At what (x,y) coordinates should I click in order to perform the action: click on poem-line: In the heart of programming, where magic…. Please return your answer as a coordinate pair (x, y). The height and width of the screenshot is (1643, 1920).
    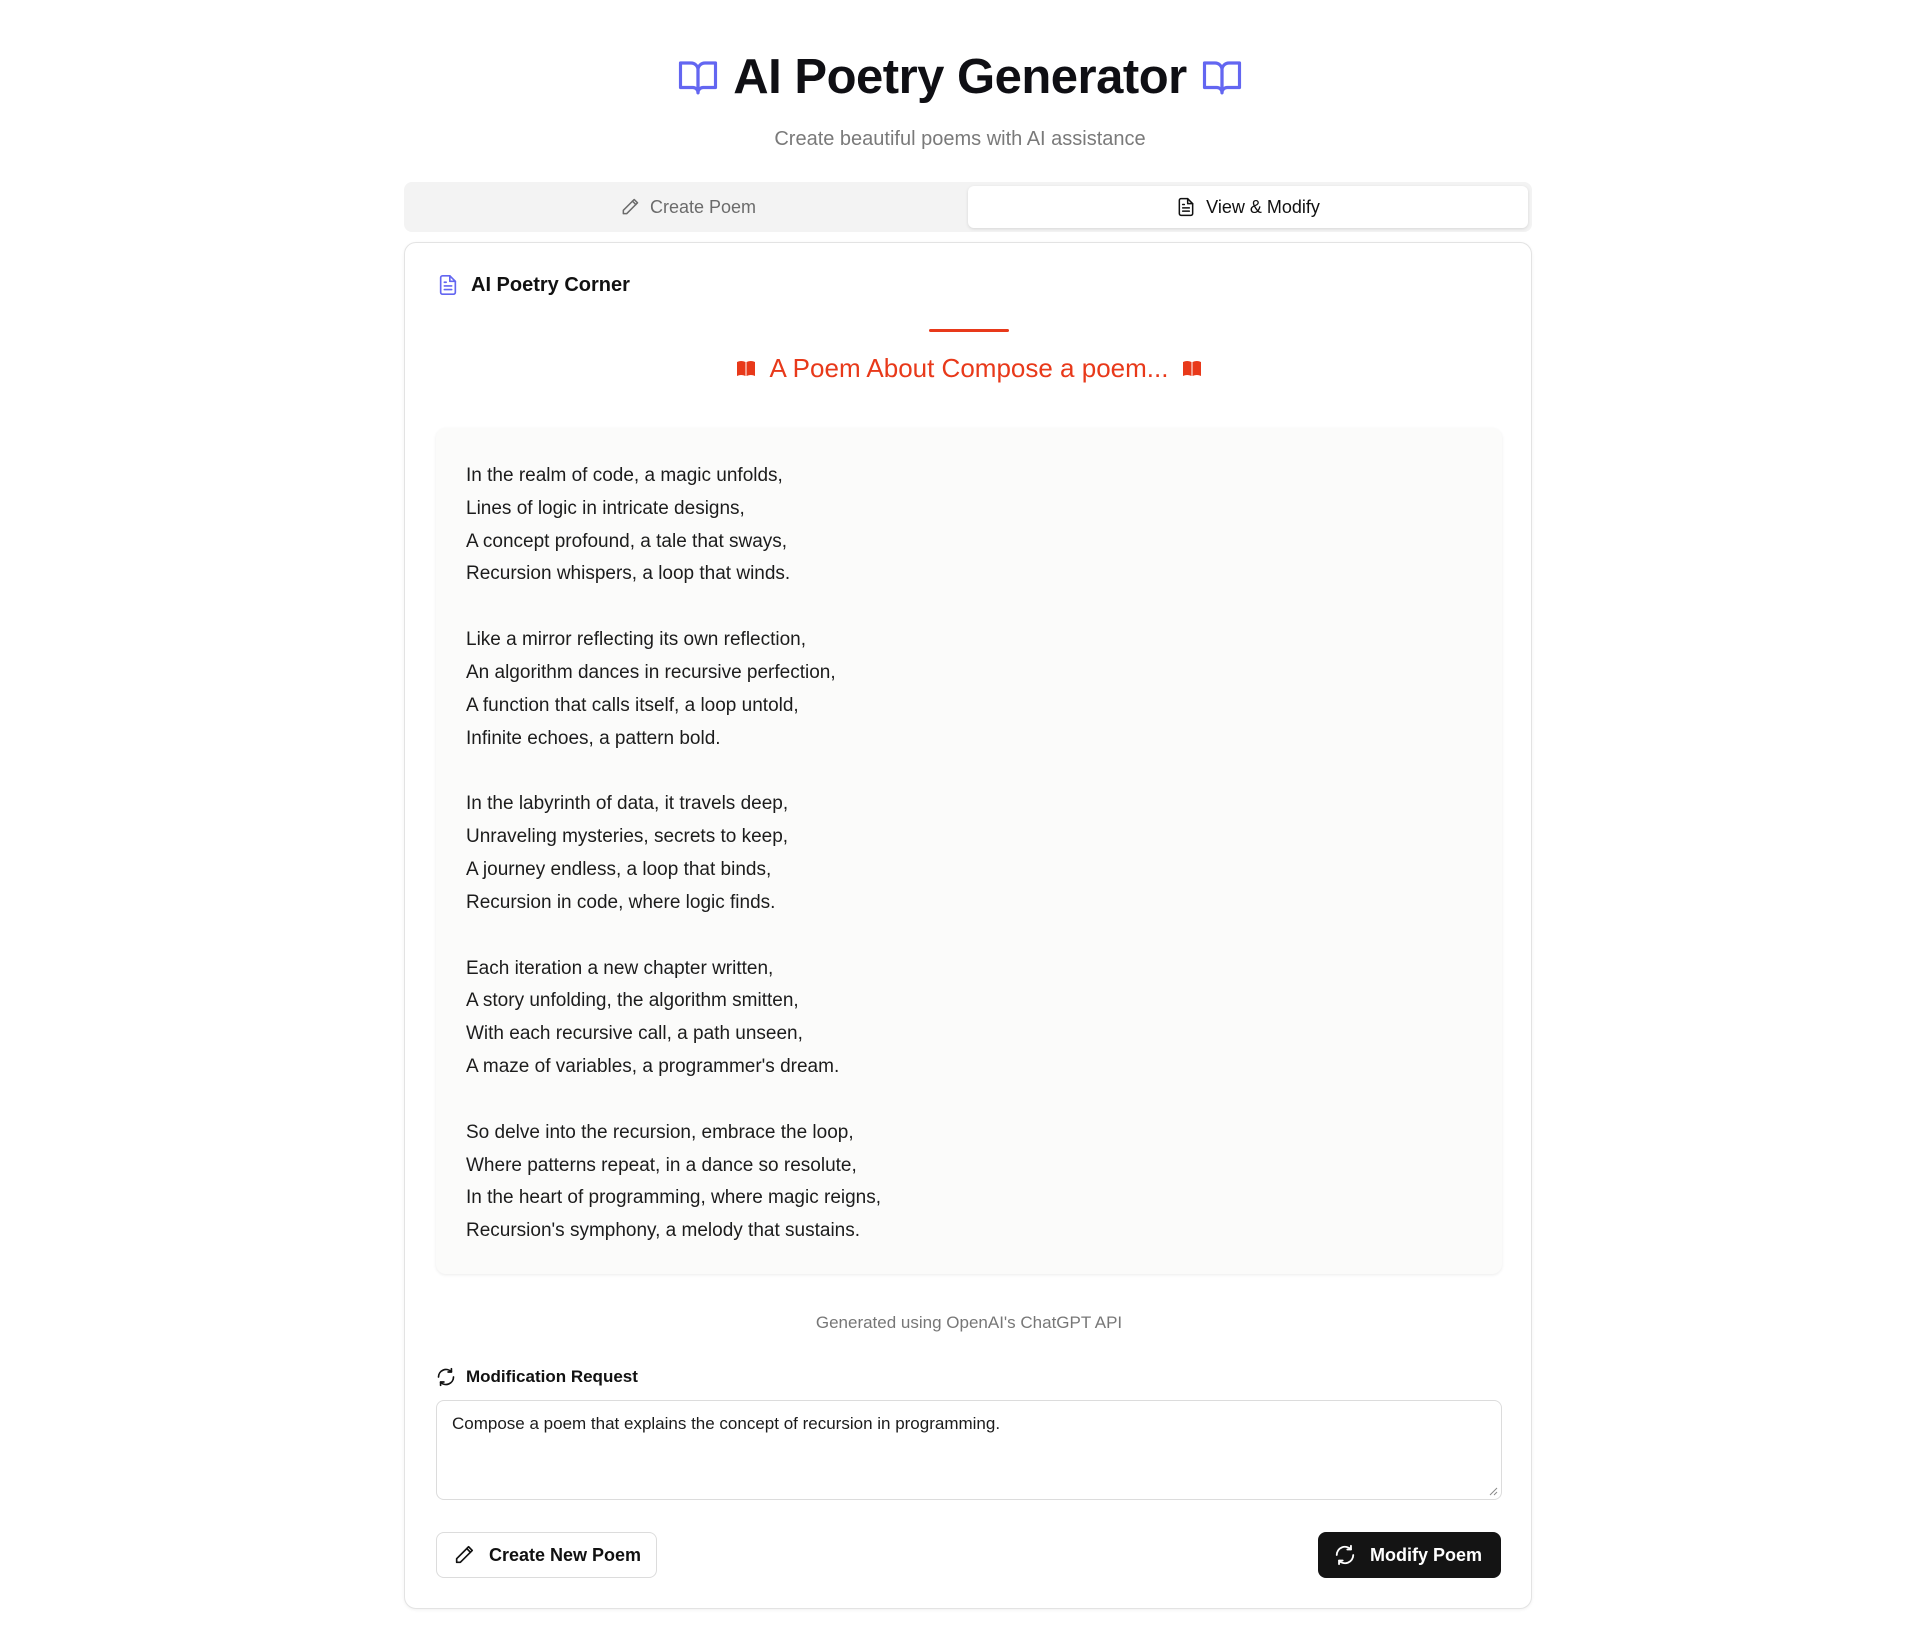
    Looking at the image, I should click on (674, 1198).